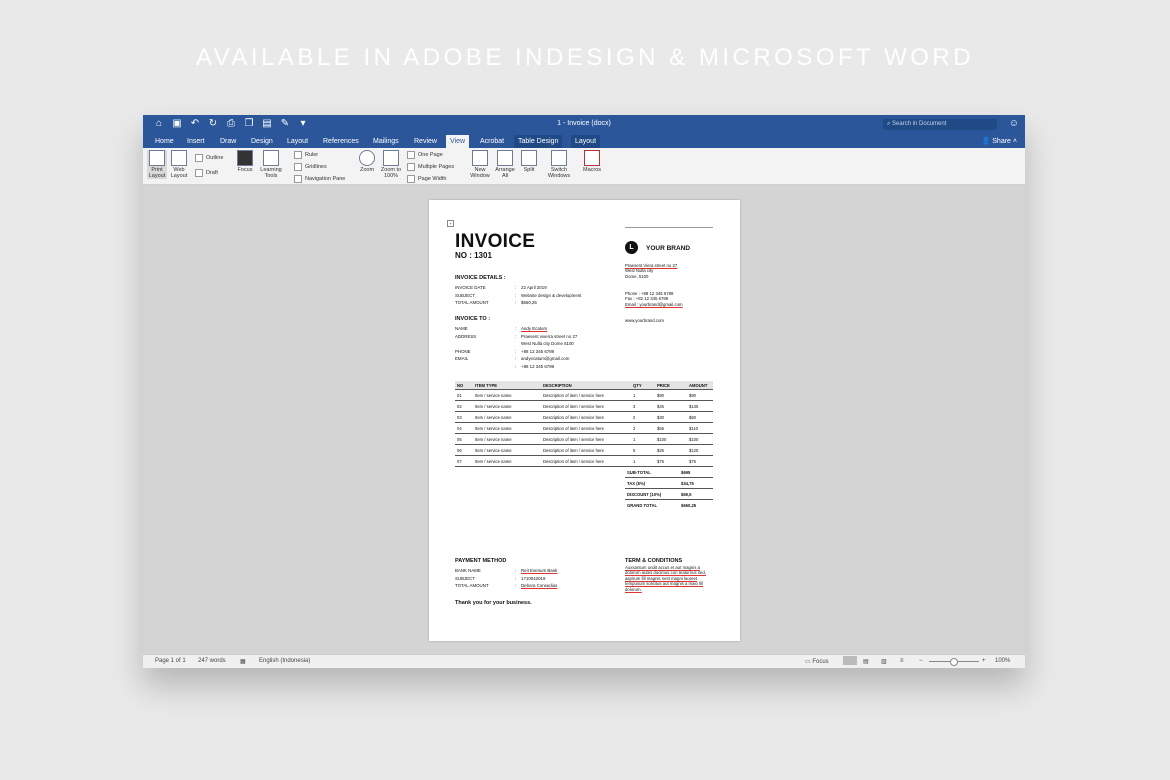 This screenshot has width=1170, height=780. Describe the element at coordinates (271, 158) in the screenshot. I see `learning-tools-icon` at that location.